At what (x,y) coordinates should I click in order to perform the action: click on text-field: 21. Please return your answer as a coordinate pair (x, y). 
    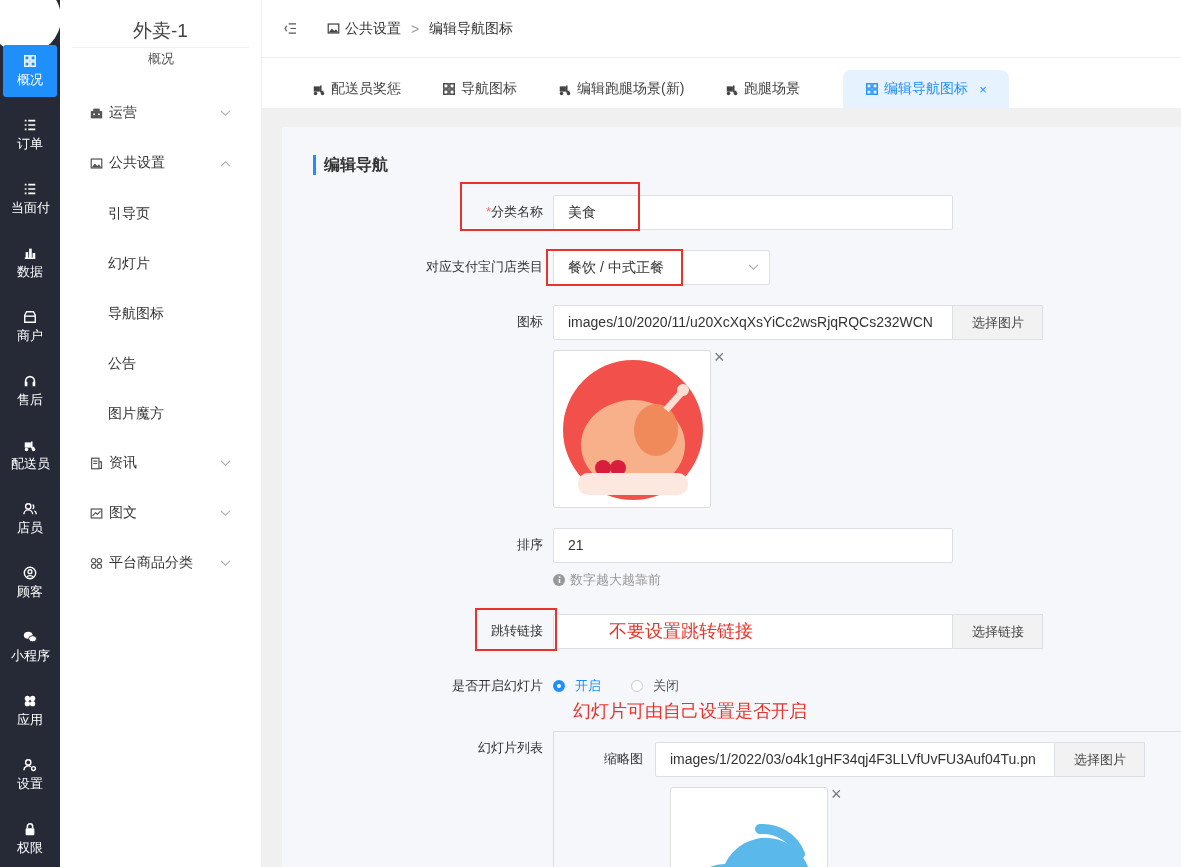
    Looking at the image, I should click on (753, 545).